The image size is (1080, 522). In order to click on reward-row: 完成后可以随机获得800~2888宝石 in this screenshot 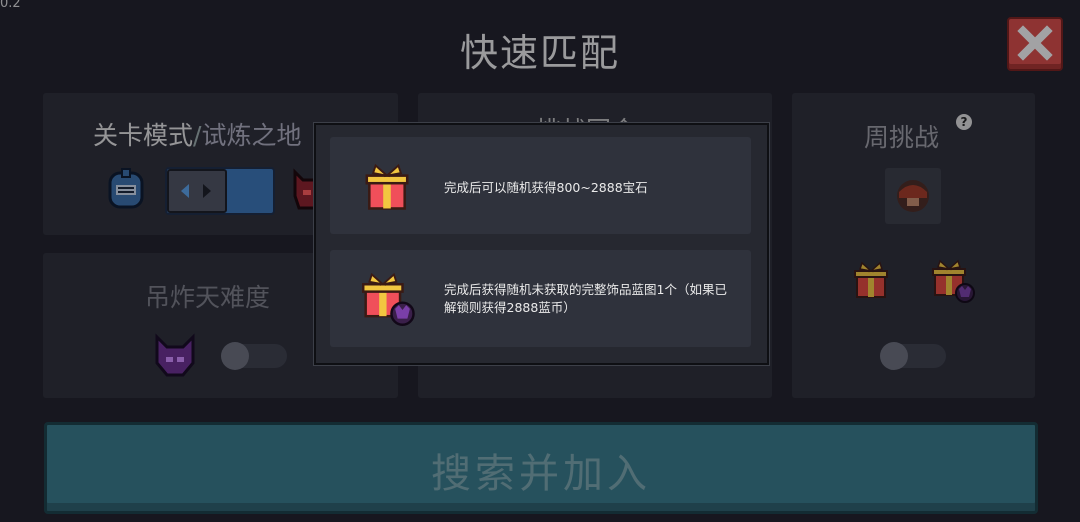, I will do `click(540, 185)`.